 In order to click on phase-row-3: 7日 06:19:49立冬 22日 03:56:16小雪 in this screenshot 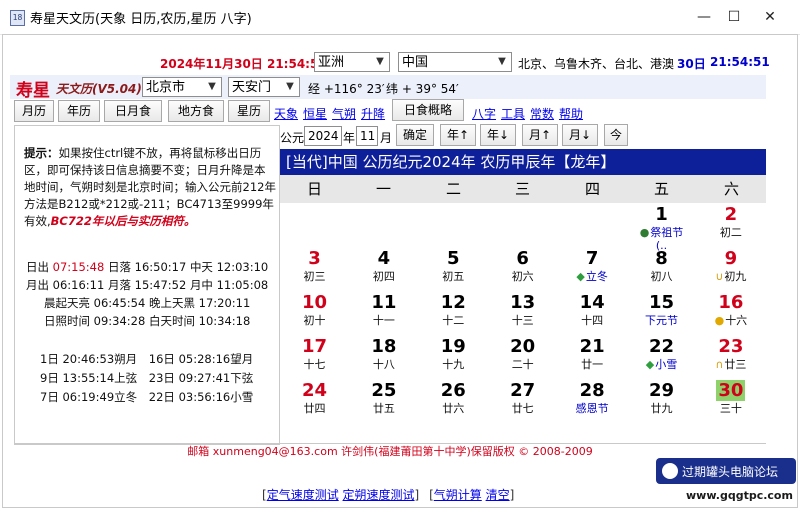, I will do `click(146, 397)`.